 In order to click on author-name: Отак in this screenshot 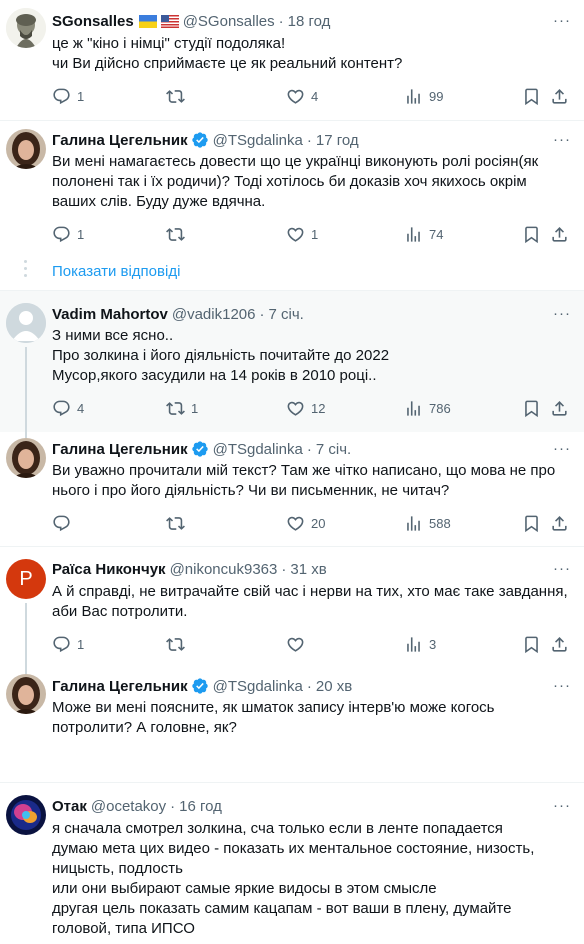, I will do `click(69, 806)`.